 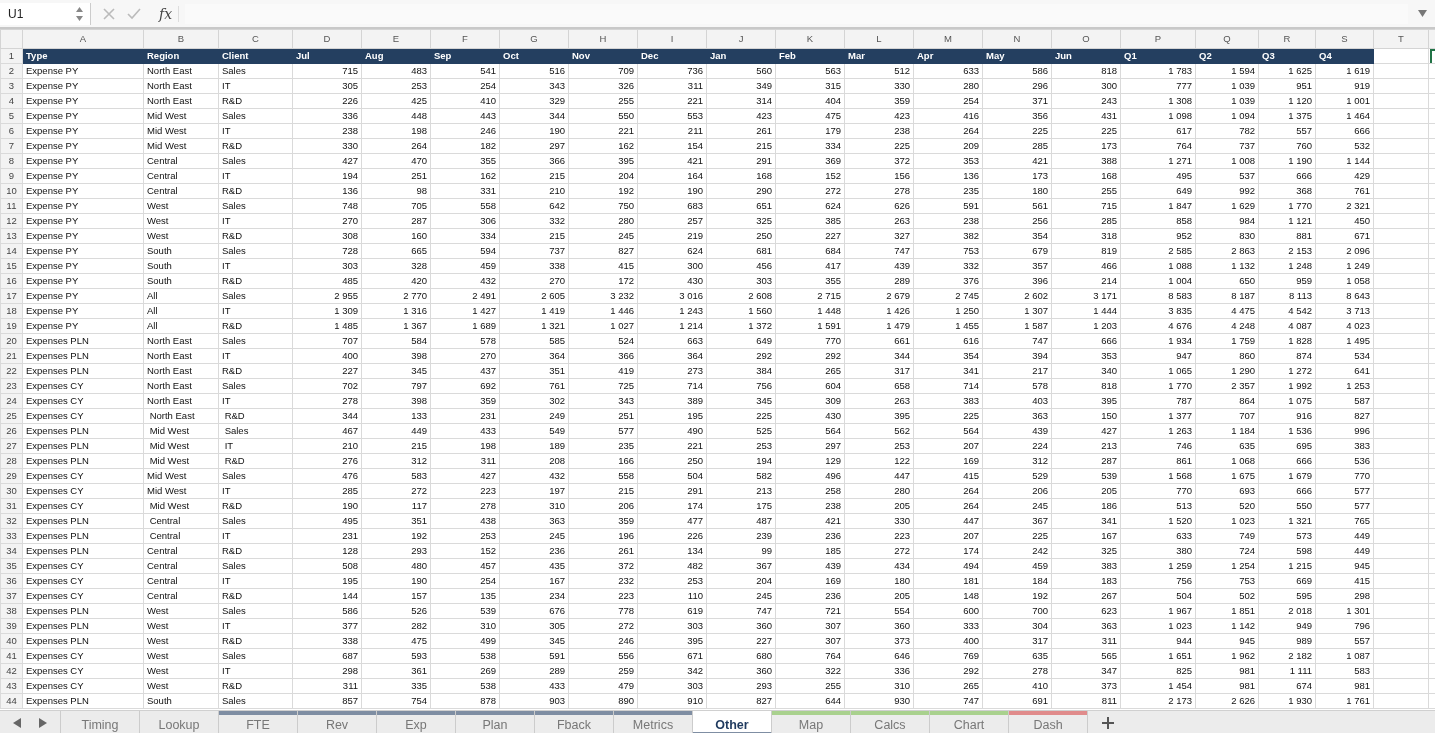 What do you see at coordinates (1227, 641) in the screenshot?
I see `table-cell: 945` at bounding box center [1227, 641].